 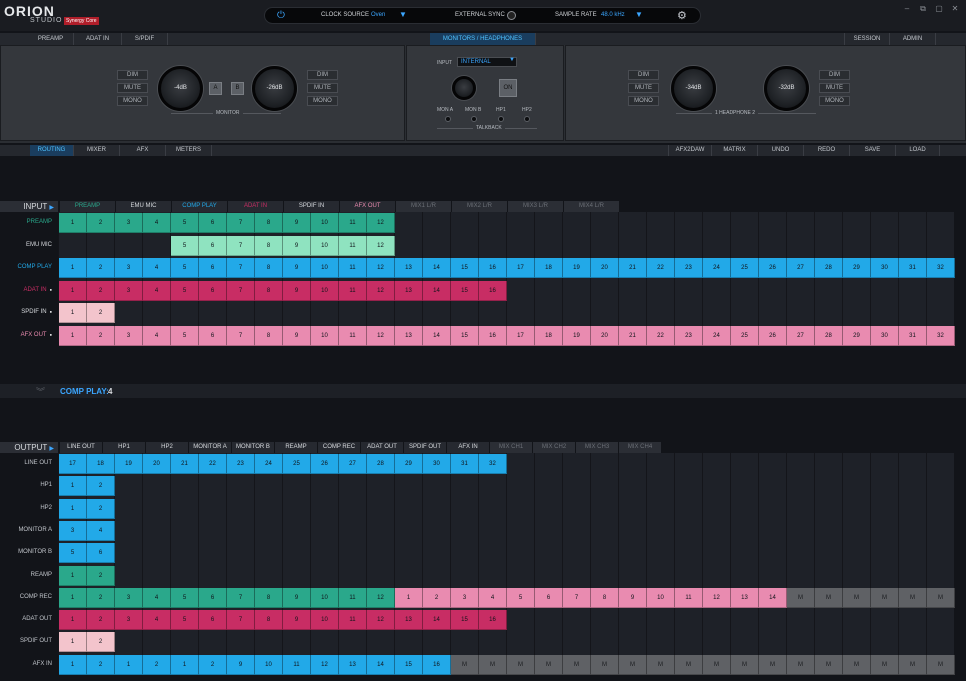 I want to click on input-cell: 25, so click(x=745, y=268).